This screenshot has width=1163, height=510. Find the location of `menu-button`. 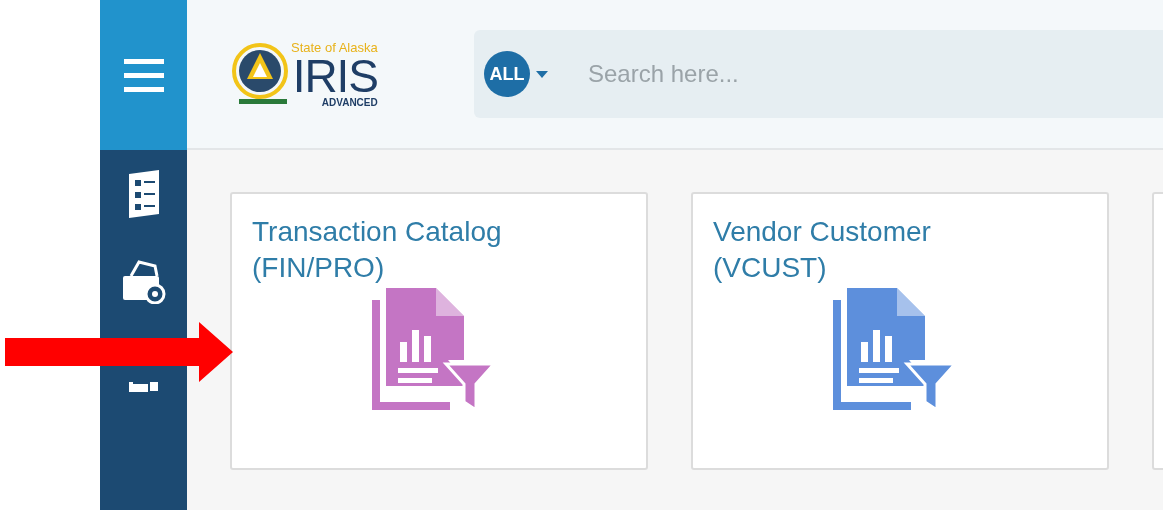

menu-button is located at coordinates (143, 75).